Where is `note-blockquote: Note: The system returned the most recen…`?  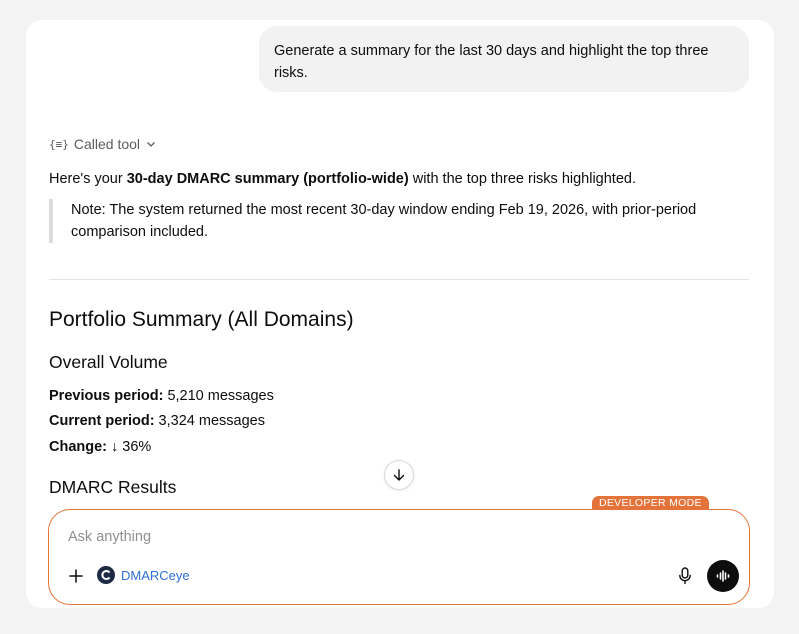
note-blockquote: Note: The system returned the most recen… is located at coordinates (399, 221).